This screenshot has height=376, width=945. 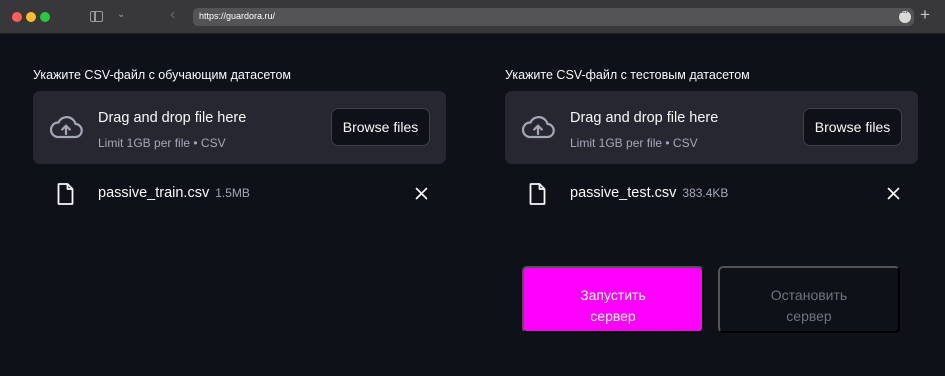 What do you see at coordinates (172, 15) in the screenshot?
I see `back-arrow-icon: ‹` at bounding box center [172, 15].